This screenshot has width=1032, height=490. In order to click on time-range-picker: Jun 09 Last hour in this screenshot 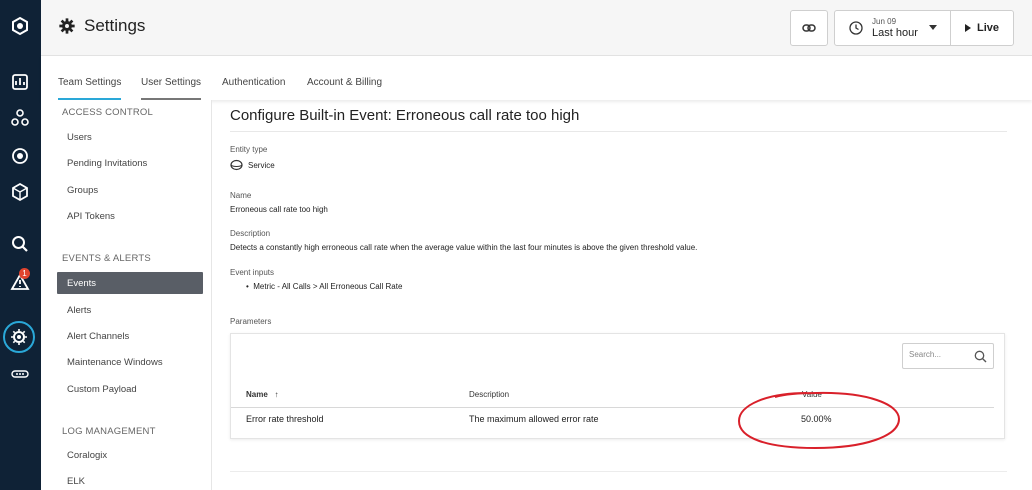, I will do `click(892, 28)`.